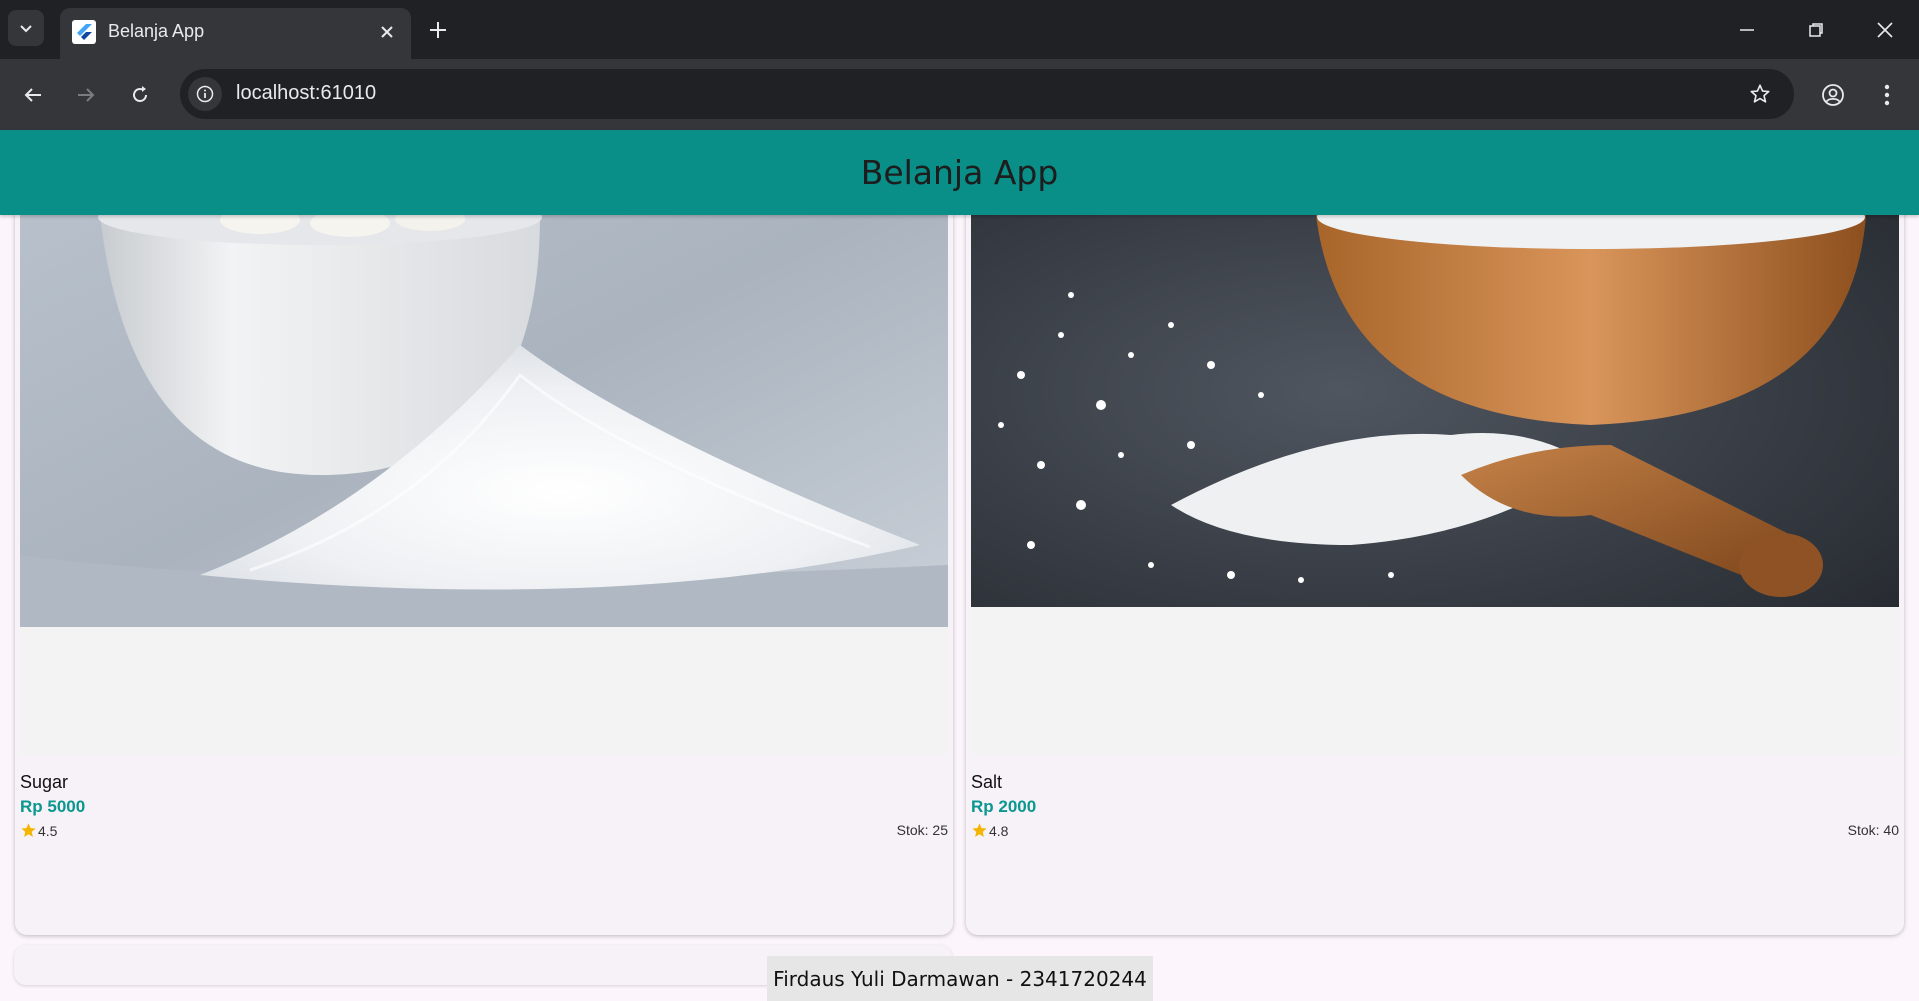 The width and height of the screenshot is (1919, 1001). I want to click on minimize-button, so click(1747, 30).